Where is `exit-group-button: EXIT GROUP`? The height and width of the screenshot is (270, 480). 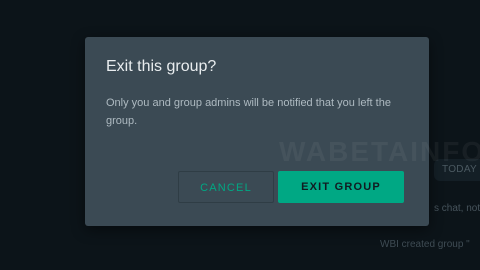 exit-group-button: EXIT GROUP is located at coordinates (341, 187).